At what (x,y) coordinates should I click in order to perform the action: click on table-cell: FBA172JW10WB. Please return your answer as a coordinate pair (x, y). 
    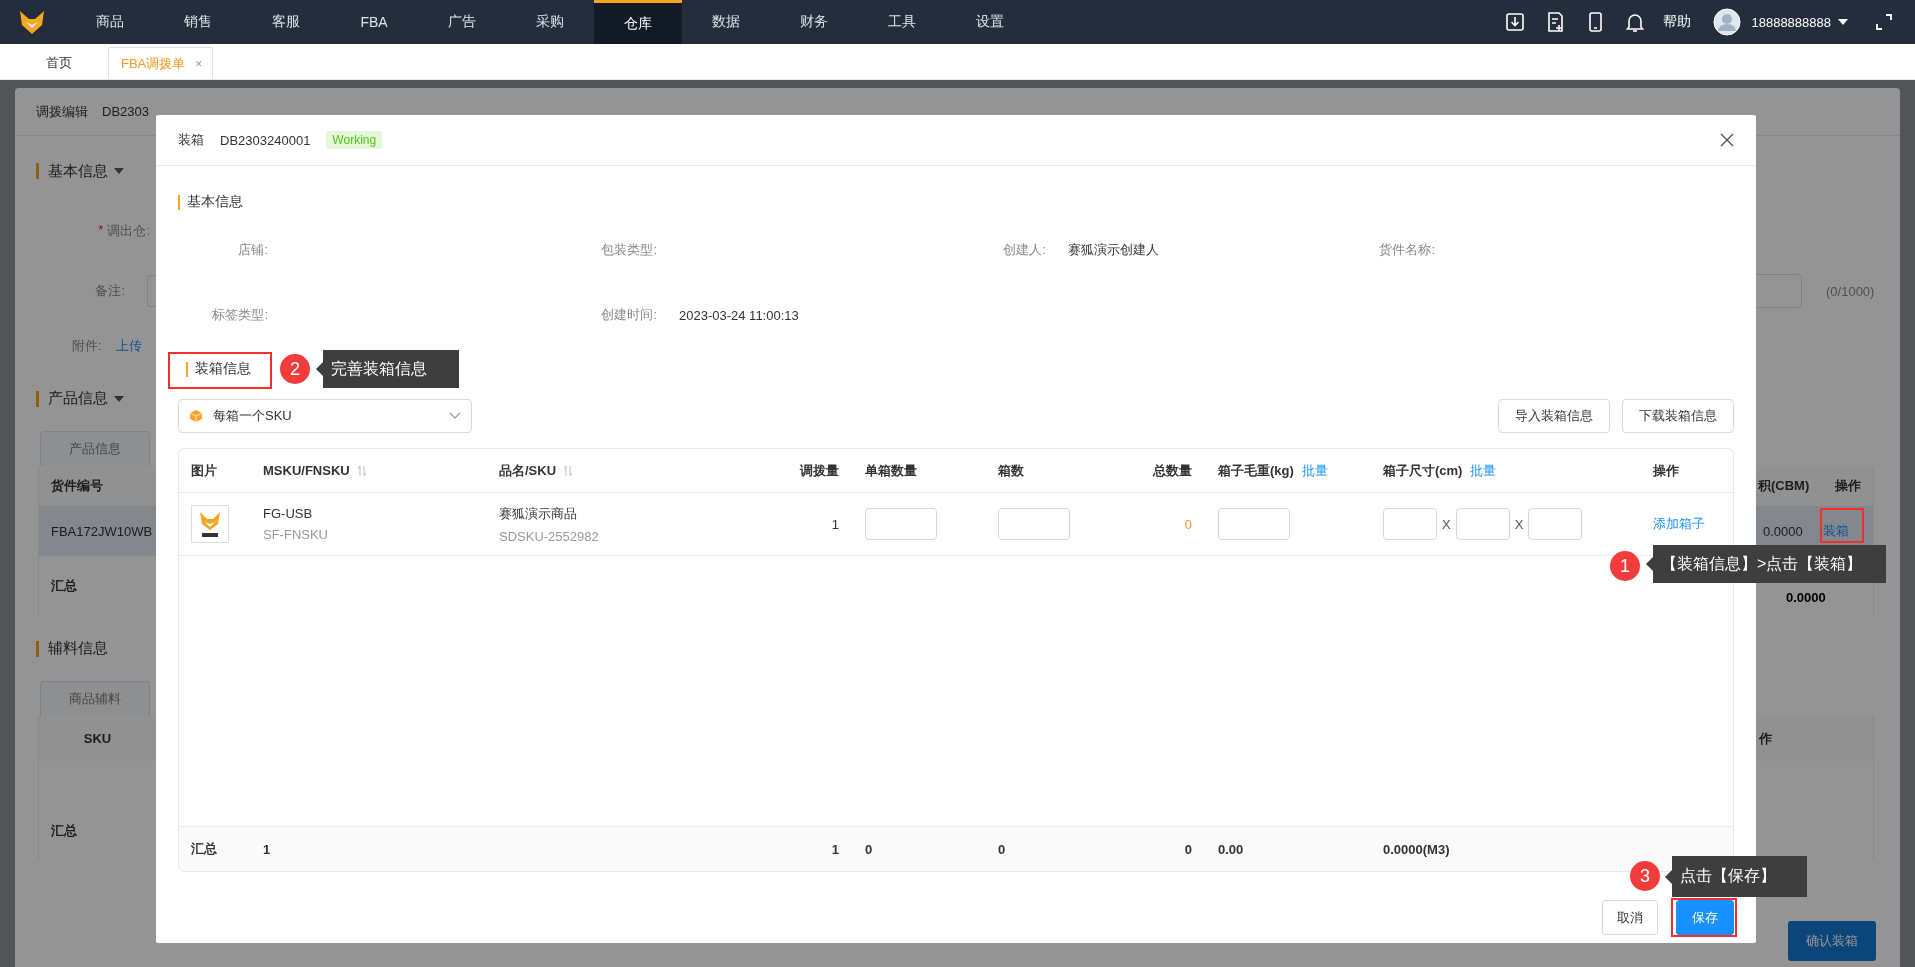
    Looking at the image, I should click on (102, 531).